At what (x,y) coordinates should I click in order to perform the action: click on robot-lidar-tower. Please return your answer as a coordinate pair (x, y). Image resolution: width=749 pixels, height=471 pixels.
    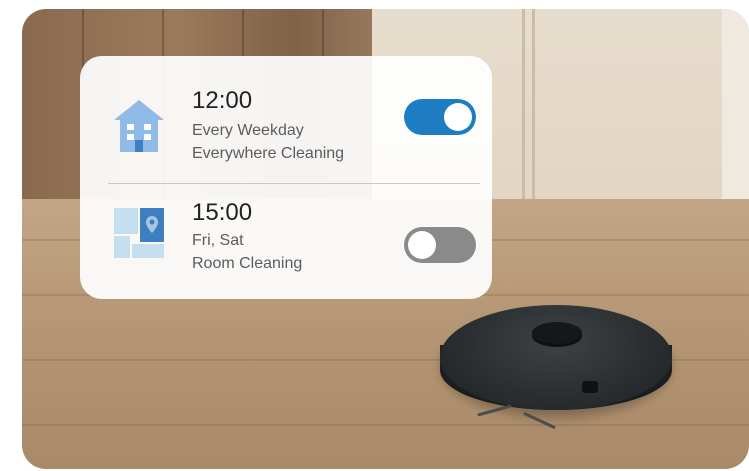
    Looking at the image, I should click on (557, 333).